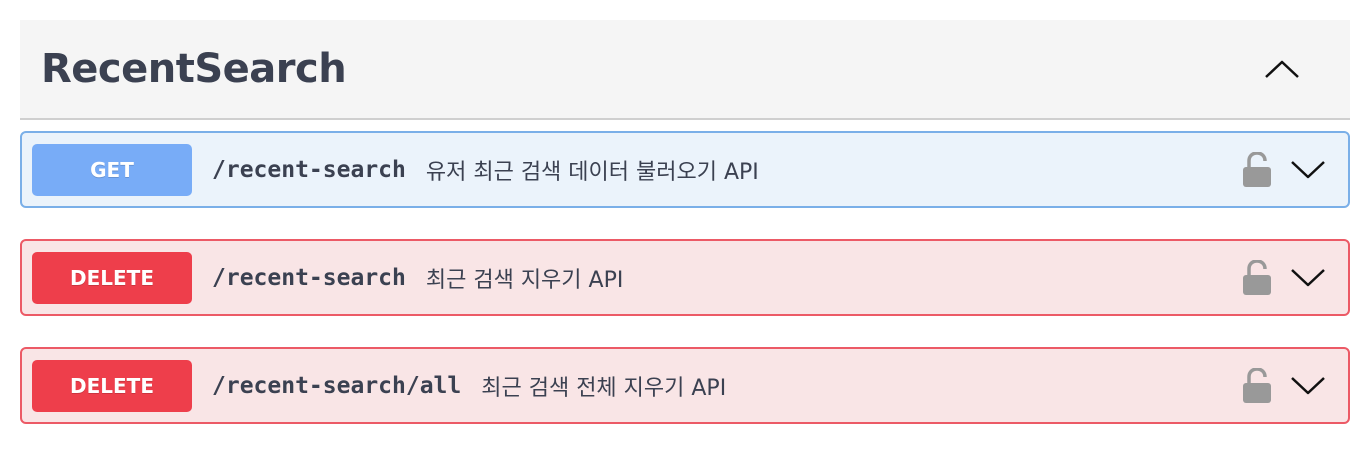 The height and width of the screenshot is (456, 1372). I want to click on method-badge-get: GET, so click(112, 169).